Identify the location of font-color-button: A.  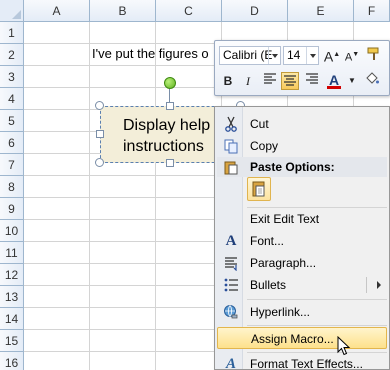
(334, 80).